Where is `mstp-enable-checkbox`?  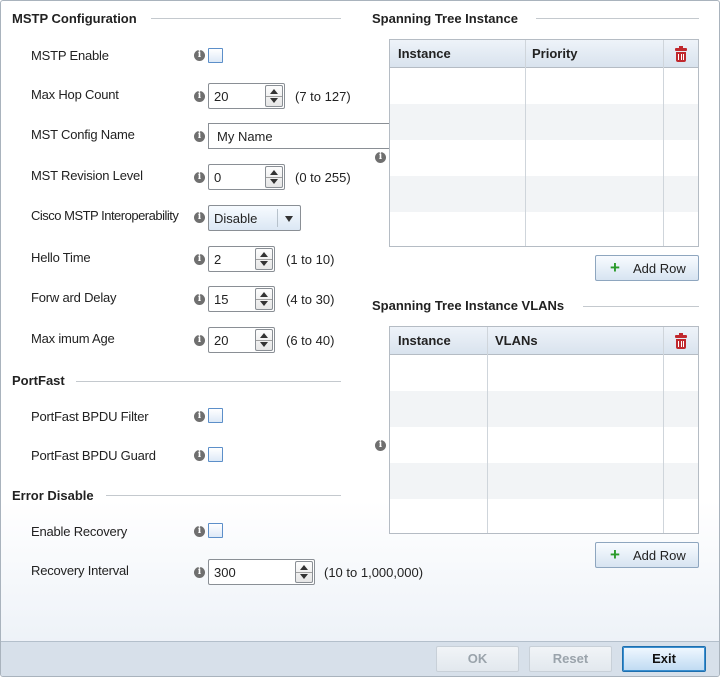
mstp-enable-checkbox is located at coordinates (215, 55).